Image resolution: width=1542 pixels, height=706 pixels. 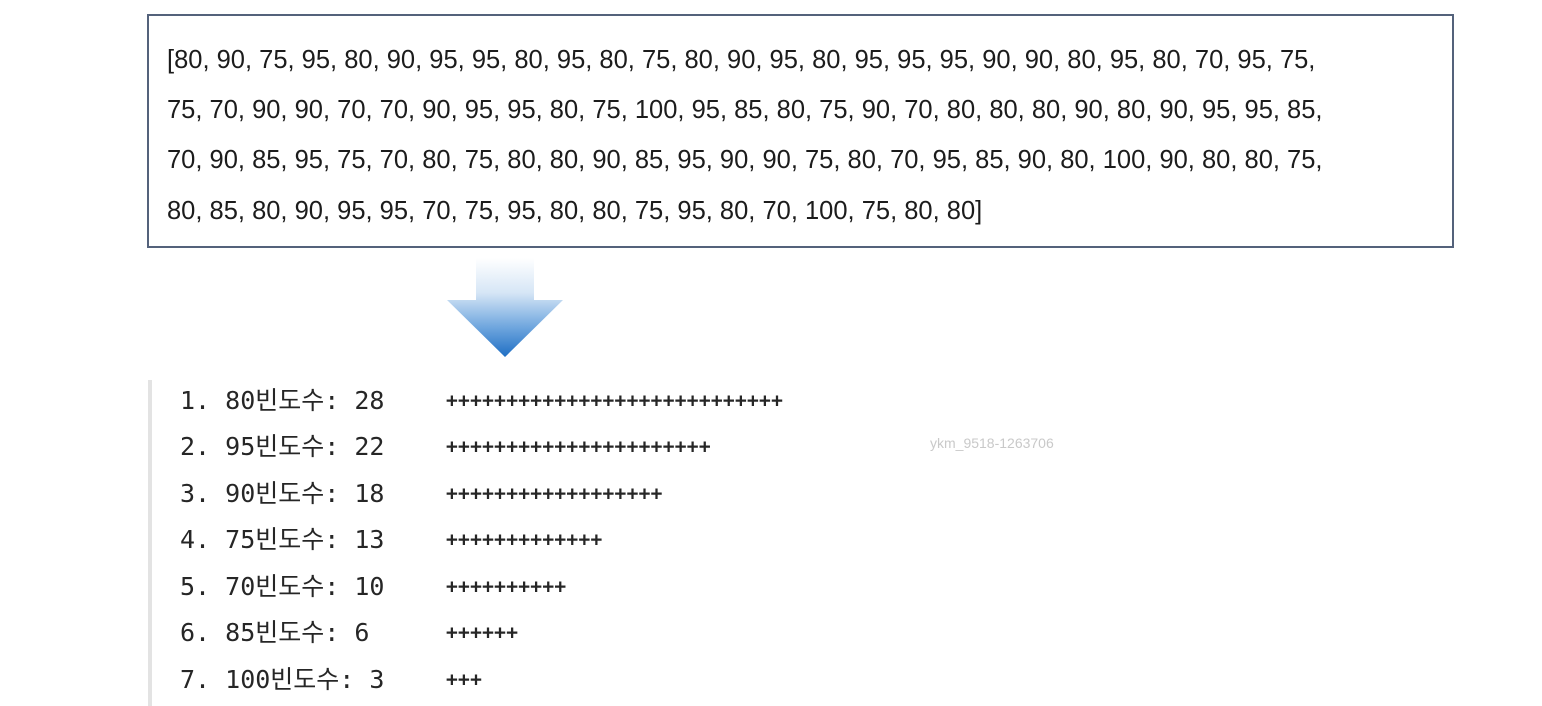 What do you see at coordinates (506, 586) in the screenshot?
I see `frequency-bar: ++++++++++` at bounding box center [506, 586].